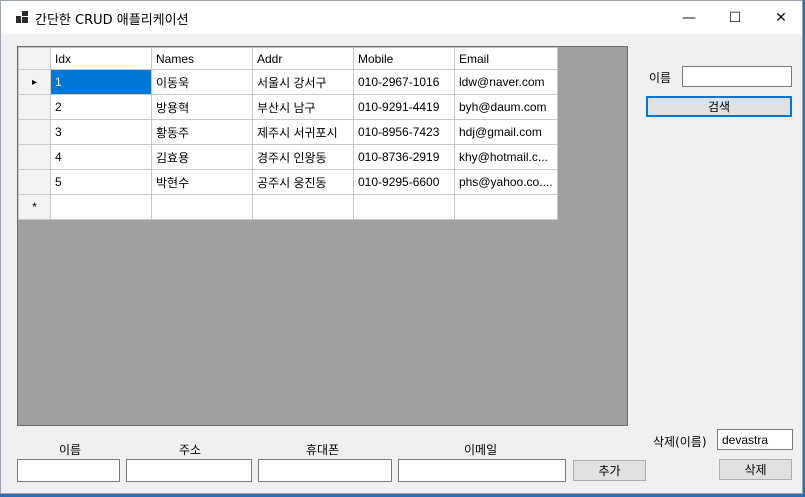 The image size is (805, 497). I want to click on column-header-addr: Addr, so click(303, 58).